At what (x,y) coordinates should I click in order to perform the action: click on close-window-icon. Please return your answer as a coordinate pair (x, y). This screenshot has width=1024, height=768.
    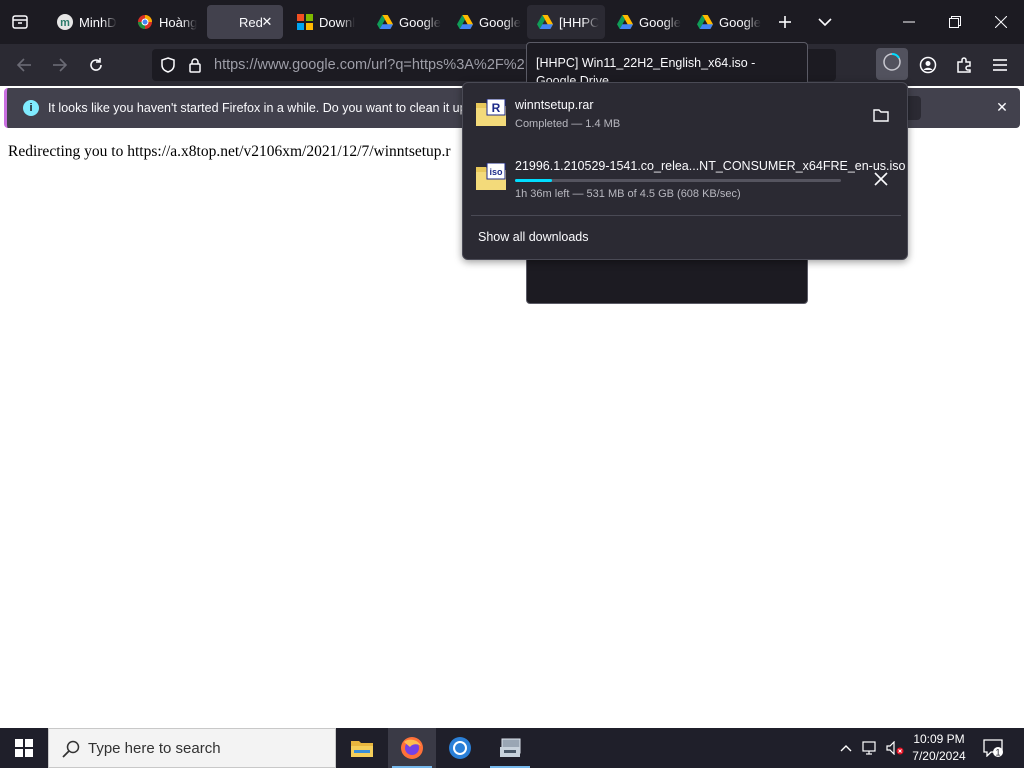
    Looking at the image, I should click on (1001, 22).